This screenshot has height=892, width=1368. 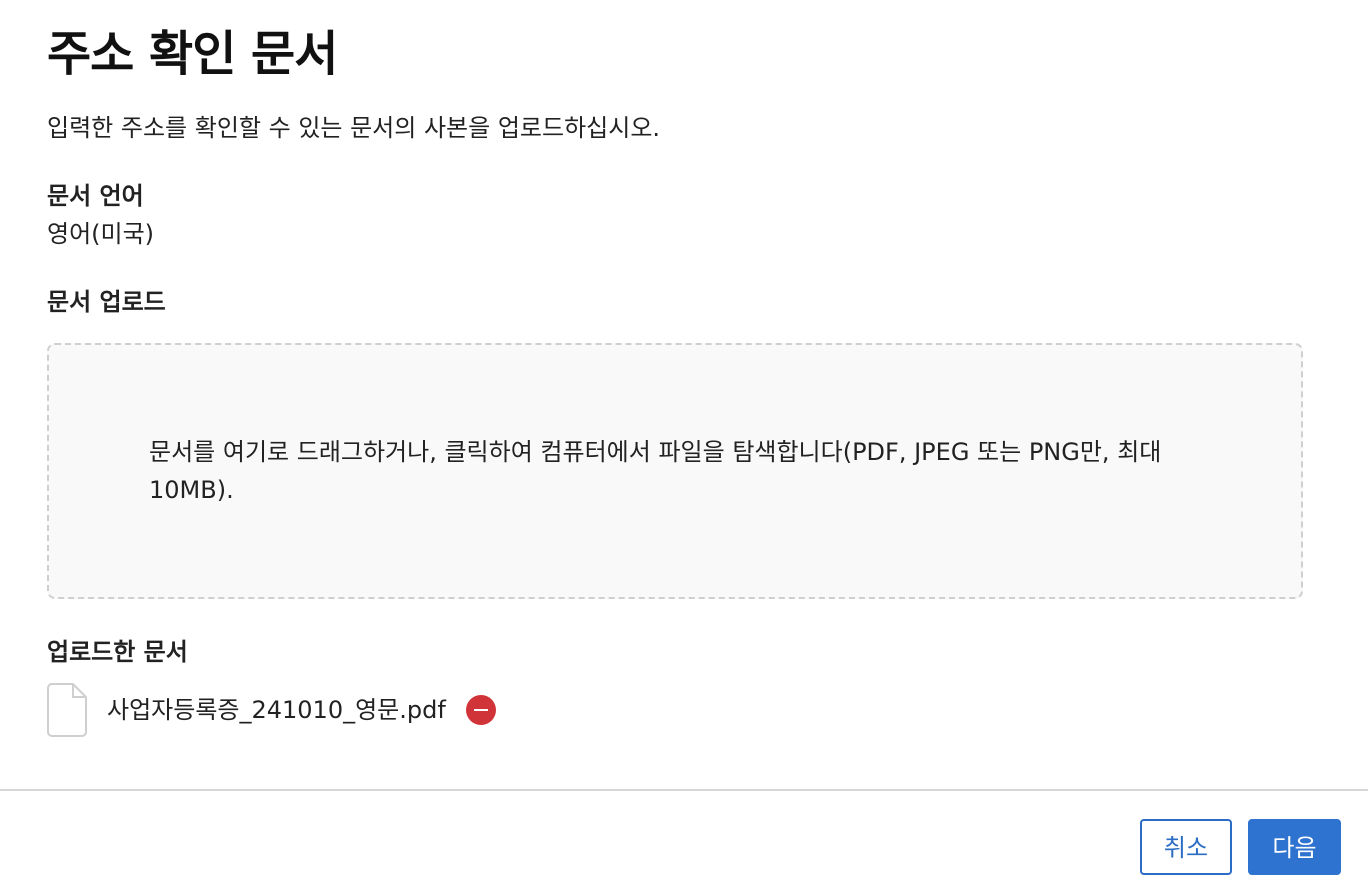 I want to click on uploaded-file-item: 사업자등록증_241010_영문.pdf, so click(x=271, y=710).